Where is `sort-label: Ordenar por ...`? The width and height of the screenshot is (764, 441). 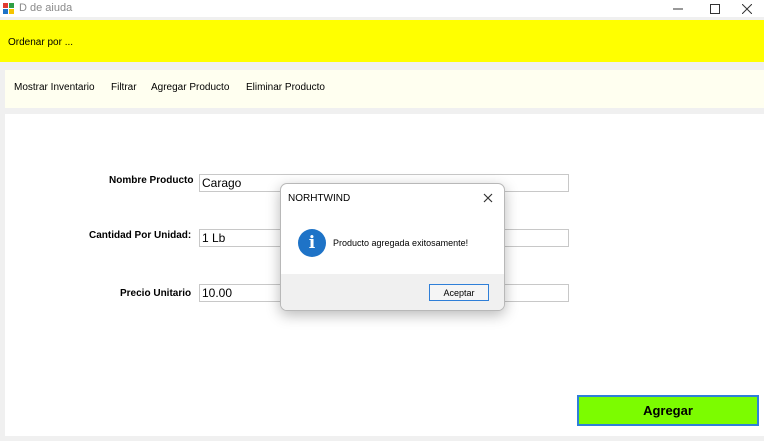
sort-label: Ordenar por ... is located at coordinates (41, 42).